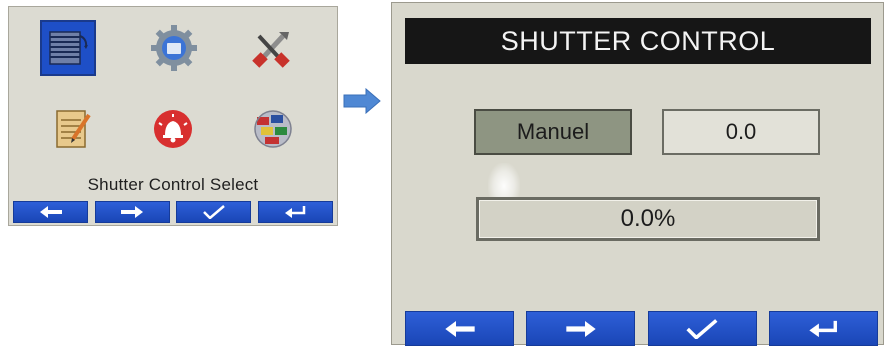 The width and height of the screenshot is (887, 347). What do you see at coordinates (553, 132) in the screenshot?
I see `mode-button: Manuel` at bounding box center [553, 132].